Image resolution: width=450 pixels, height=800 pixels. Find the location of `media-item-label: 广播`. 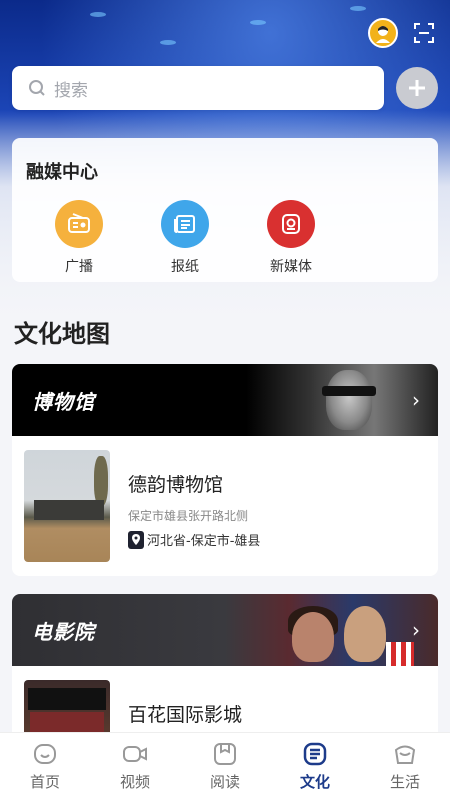

media-item-label: 广播 is located at coordinates (79, 267).